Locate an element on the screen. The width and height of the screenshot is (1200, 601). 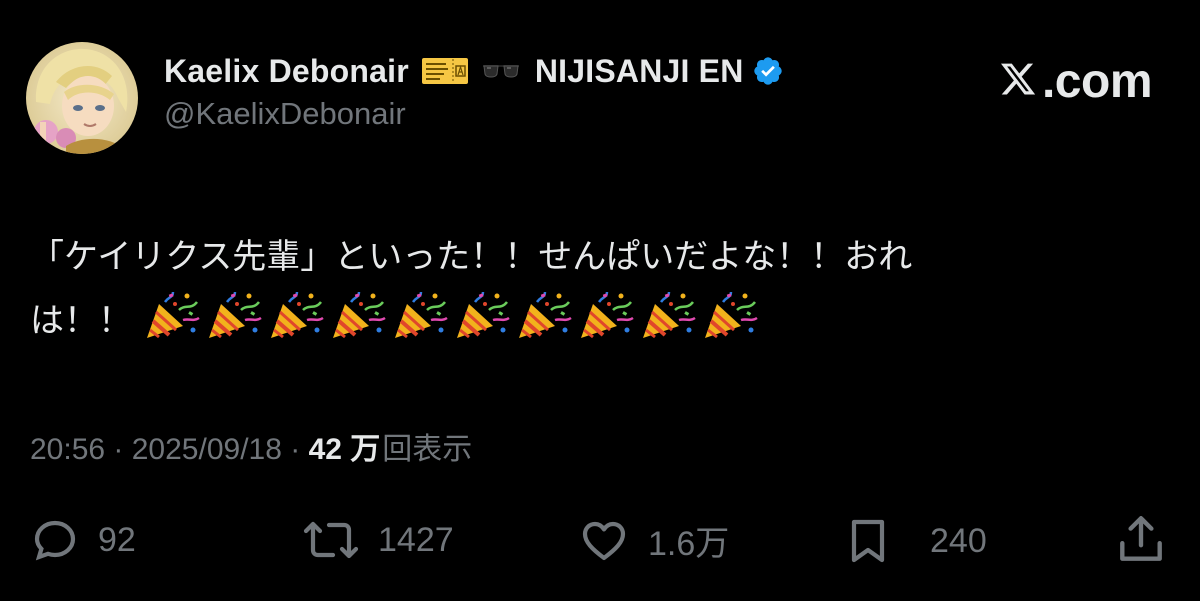
bookmark-icon is located at coordinates (868, 541).